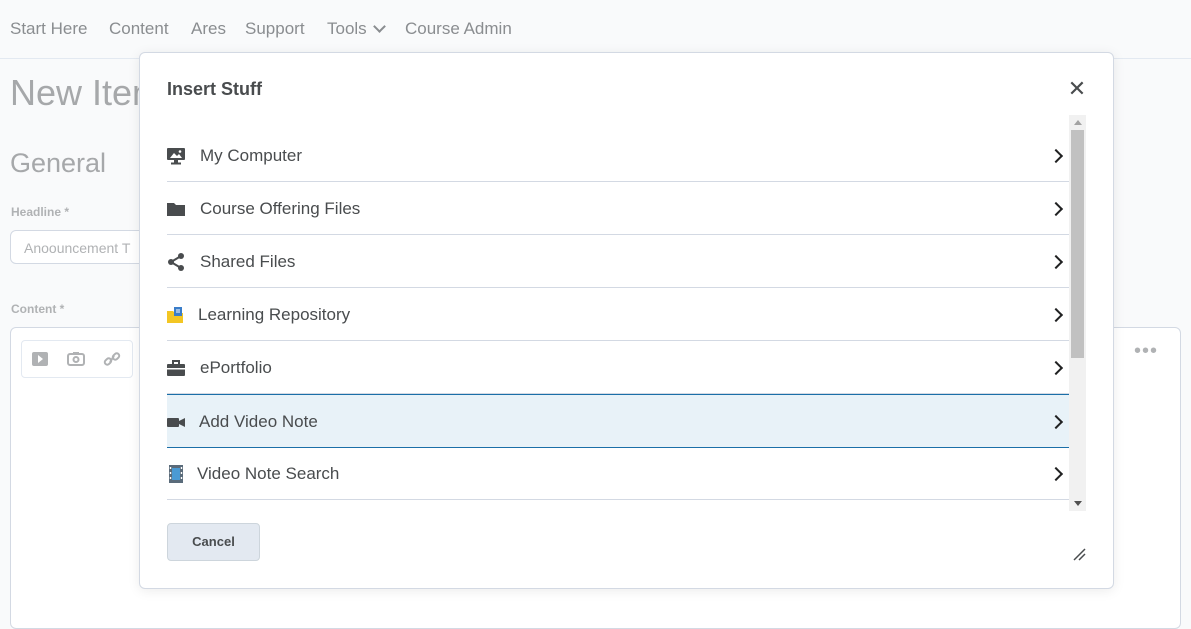 This screenshot has height=629, width=1191. What do you see at coordinates (618, 209) in the screenshot?
I see `list-item-course-offering-files: Course Offering Files` at bounding box center [618, 209].